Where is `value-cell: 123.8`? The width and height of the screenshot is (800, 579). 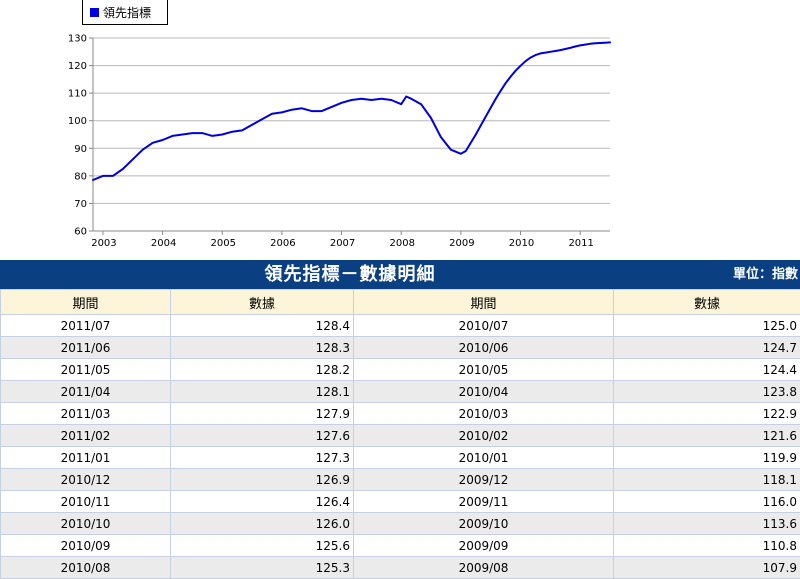
value-cell: 123.8 is located at coordinates (707, 392).